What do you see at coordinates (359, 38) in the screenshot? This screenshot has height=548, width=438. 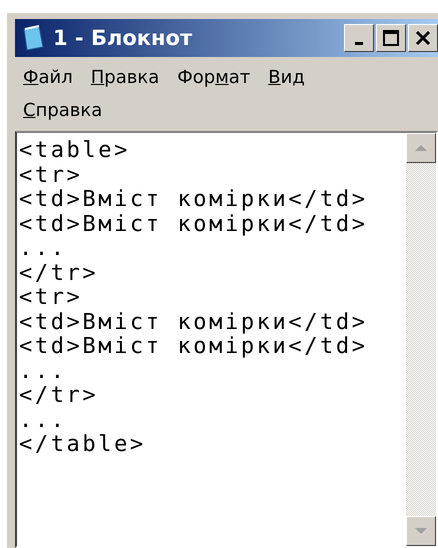 I see `minimize-button` at bounding box center [359, 38].